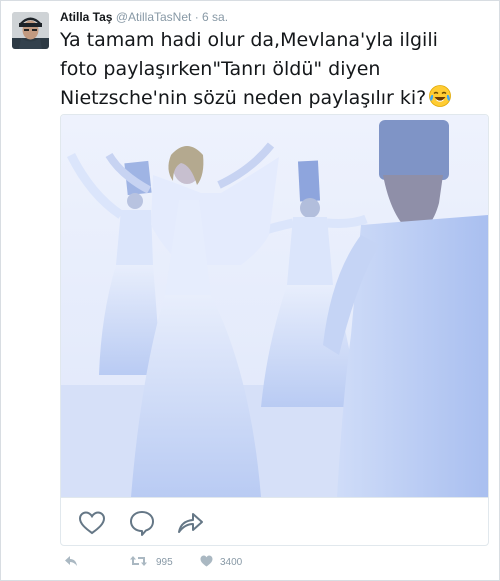 The width and height of the screenshot is (500, 581). Describe the element at coordinates (142, 523) in the screenshot. I see `comment-bubble-icon` at that location.